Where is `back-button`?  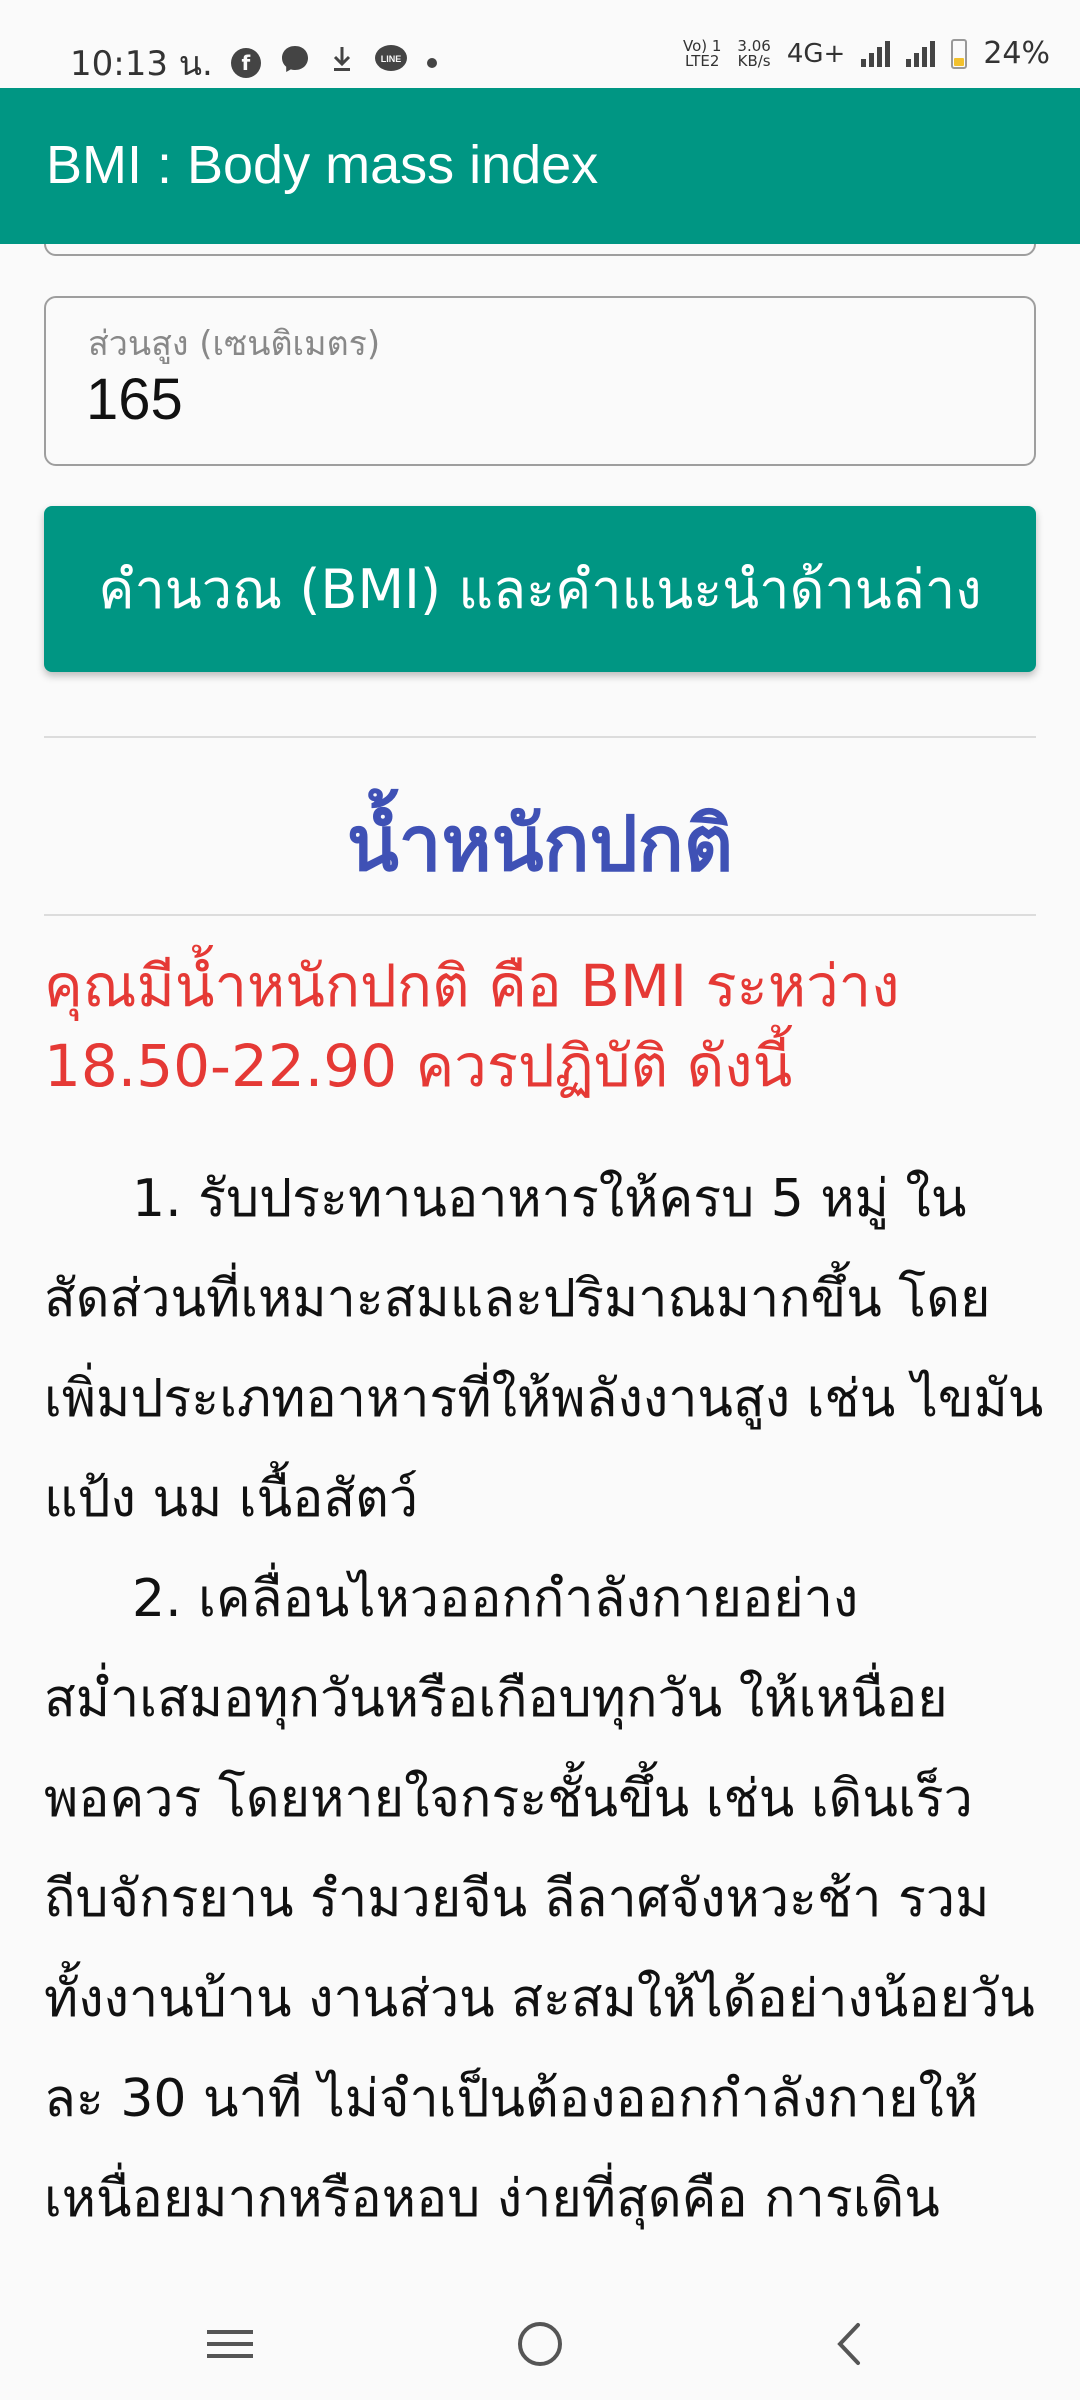
back-button is located at coordinates (850, 2344).